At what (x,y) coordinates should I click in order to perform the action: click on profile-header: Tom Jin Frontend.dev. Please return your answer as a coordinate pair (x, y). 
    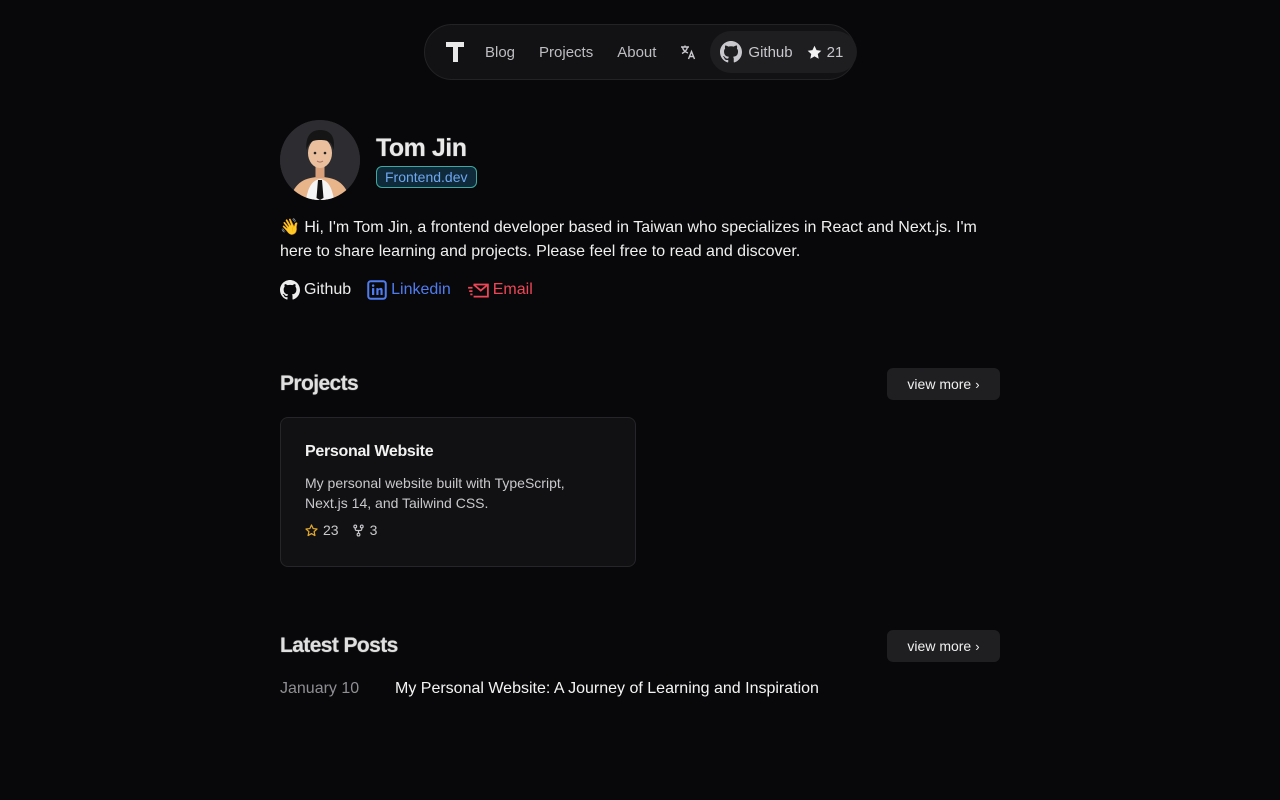
    Looking at the image, I should click on (640, 160).